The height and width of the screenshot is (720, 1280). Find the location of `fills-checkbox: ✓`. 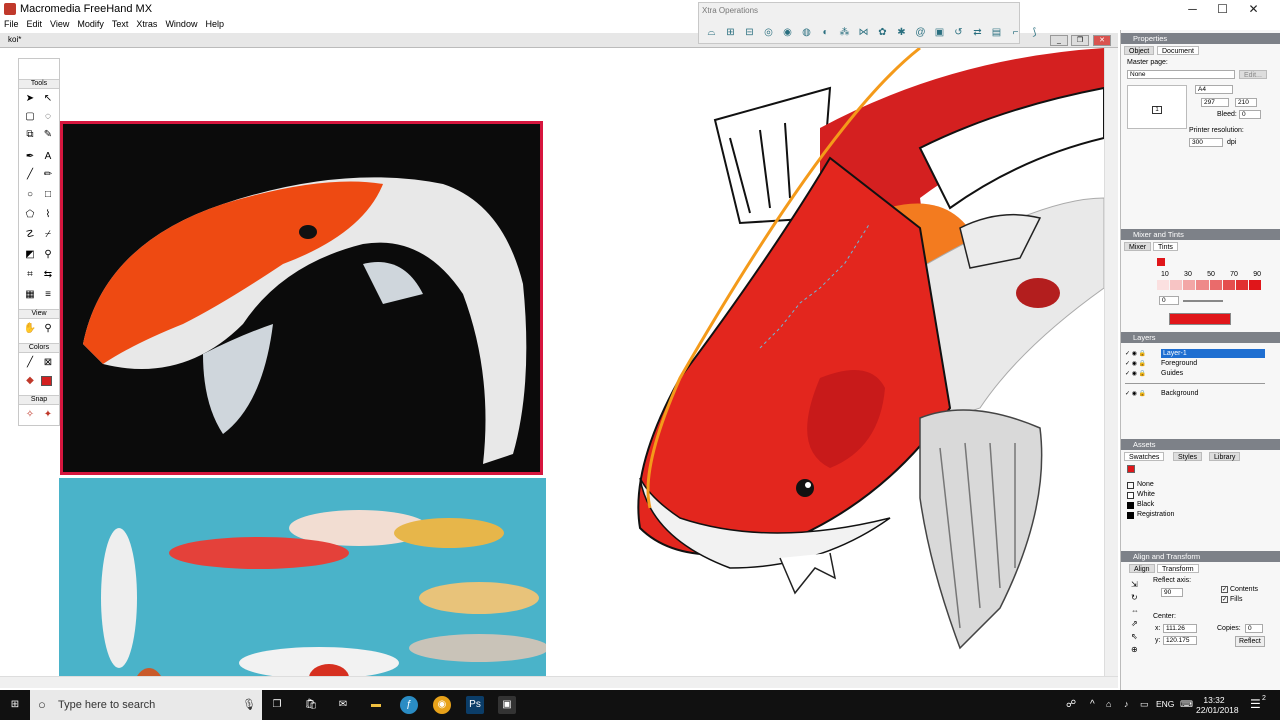

fills-checkbox: ✓ is located at coordinates (1224, 599).